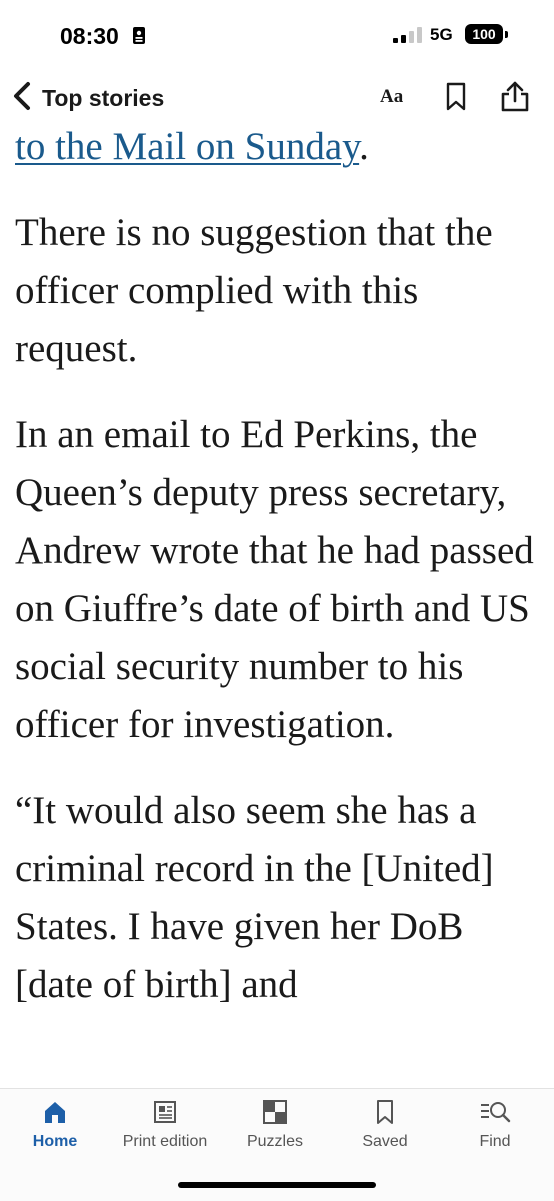 The image size is (554, 1201). Describe the element at coordinates (103, 97) in the screenshot. I see `back-label: Top stories` at that location.